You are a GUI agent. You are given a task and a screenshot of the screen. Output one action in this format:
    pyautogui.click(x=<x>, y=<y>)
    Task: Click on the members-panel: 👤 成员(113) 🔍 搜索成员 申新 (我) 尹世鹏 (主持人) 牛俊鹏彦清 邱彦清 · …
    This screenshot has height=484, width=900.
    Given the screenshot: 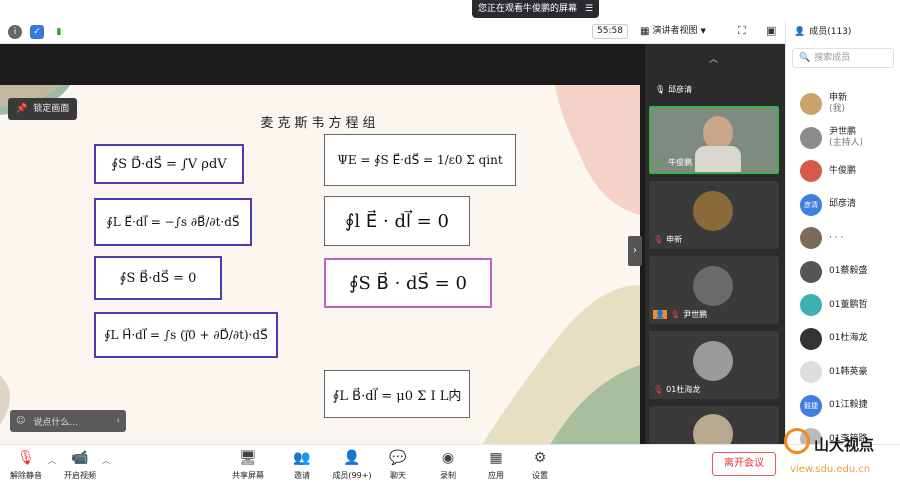 What is the action you would take?
    pyautogui.click(x=842, y=235)
    